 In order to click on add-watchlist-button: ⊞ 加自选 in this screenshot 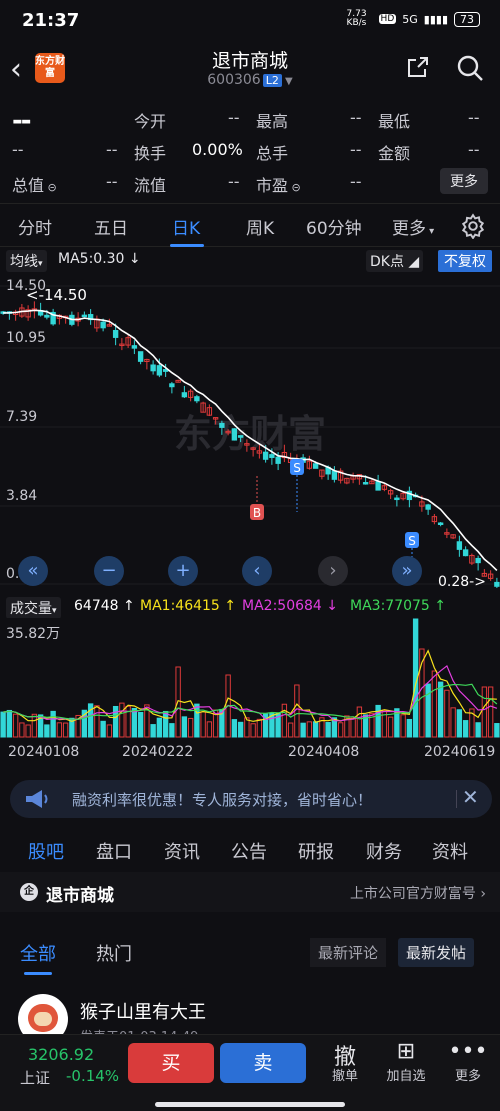, I will do `click(406, 1061)`.